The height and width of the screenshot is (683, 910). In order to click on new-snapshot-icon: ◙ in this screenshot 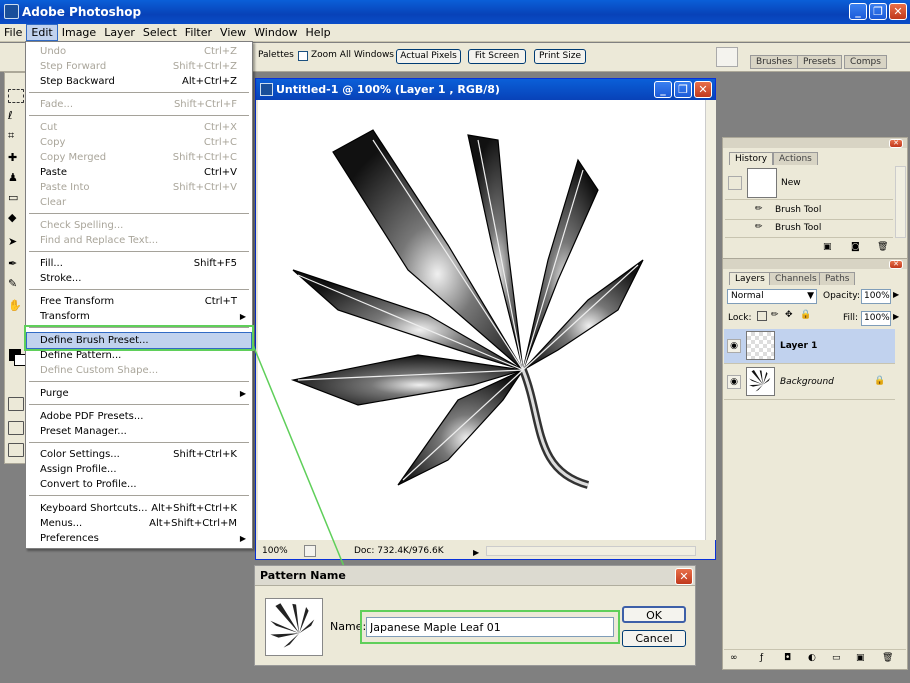, I will do `click(855, 247)`.